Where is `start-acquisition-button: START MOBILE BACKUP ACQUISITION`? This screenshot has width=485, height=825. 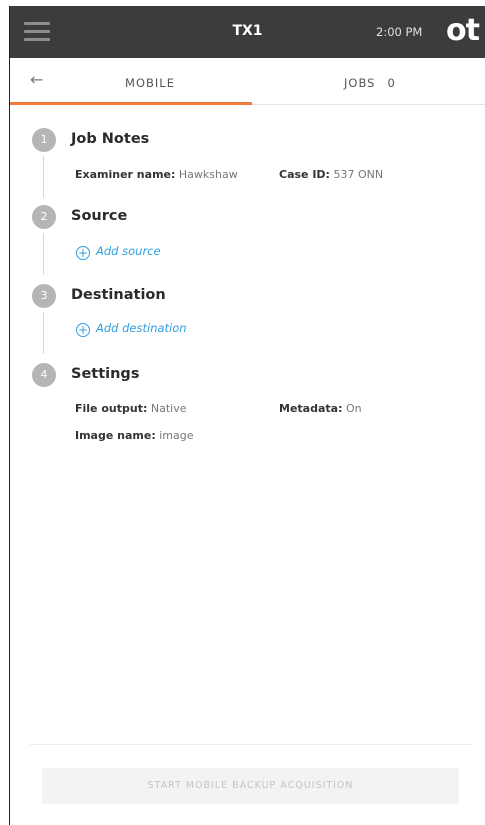
start-acquisition-button: START MOBILE BACKUP ACQUISITION is located at coordinates (250, 786).